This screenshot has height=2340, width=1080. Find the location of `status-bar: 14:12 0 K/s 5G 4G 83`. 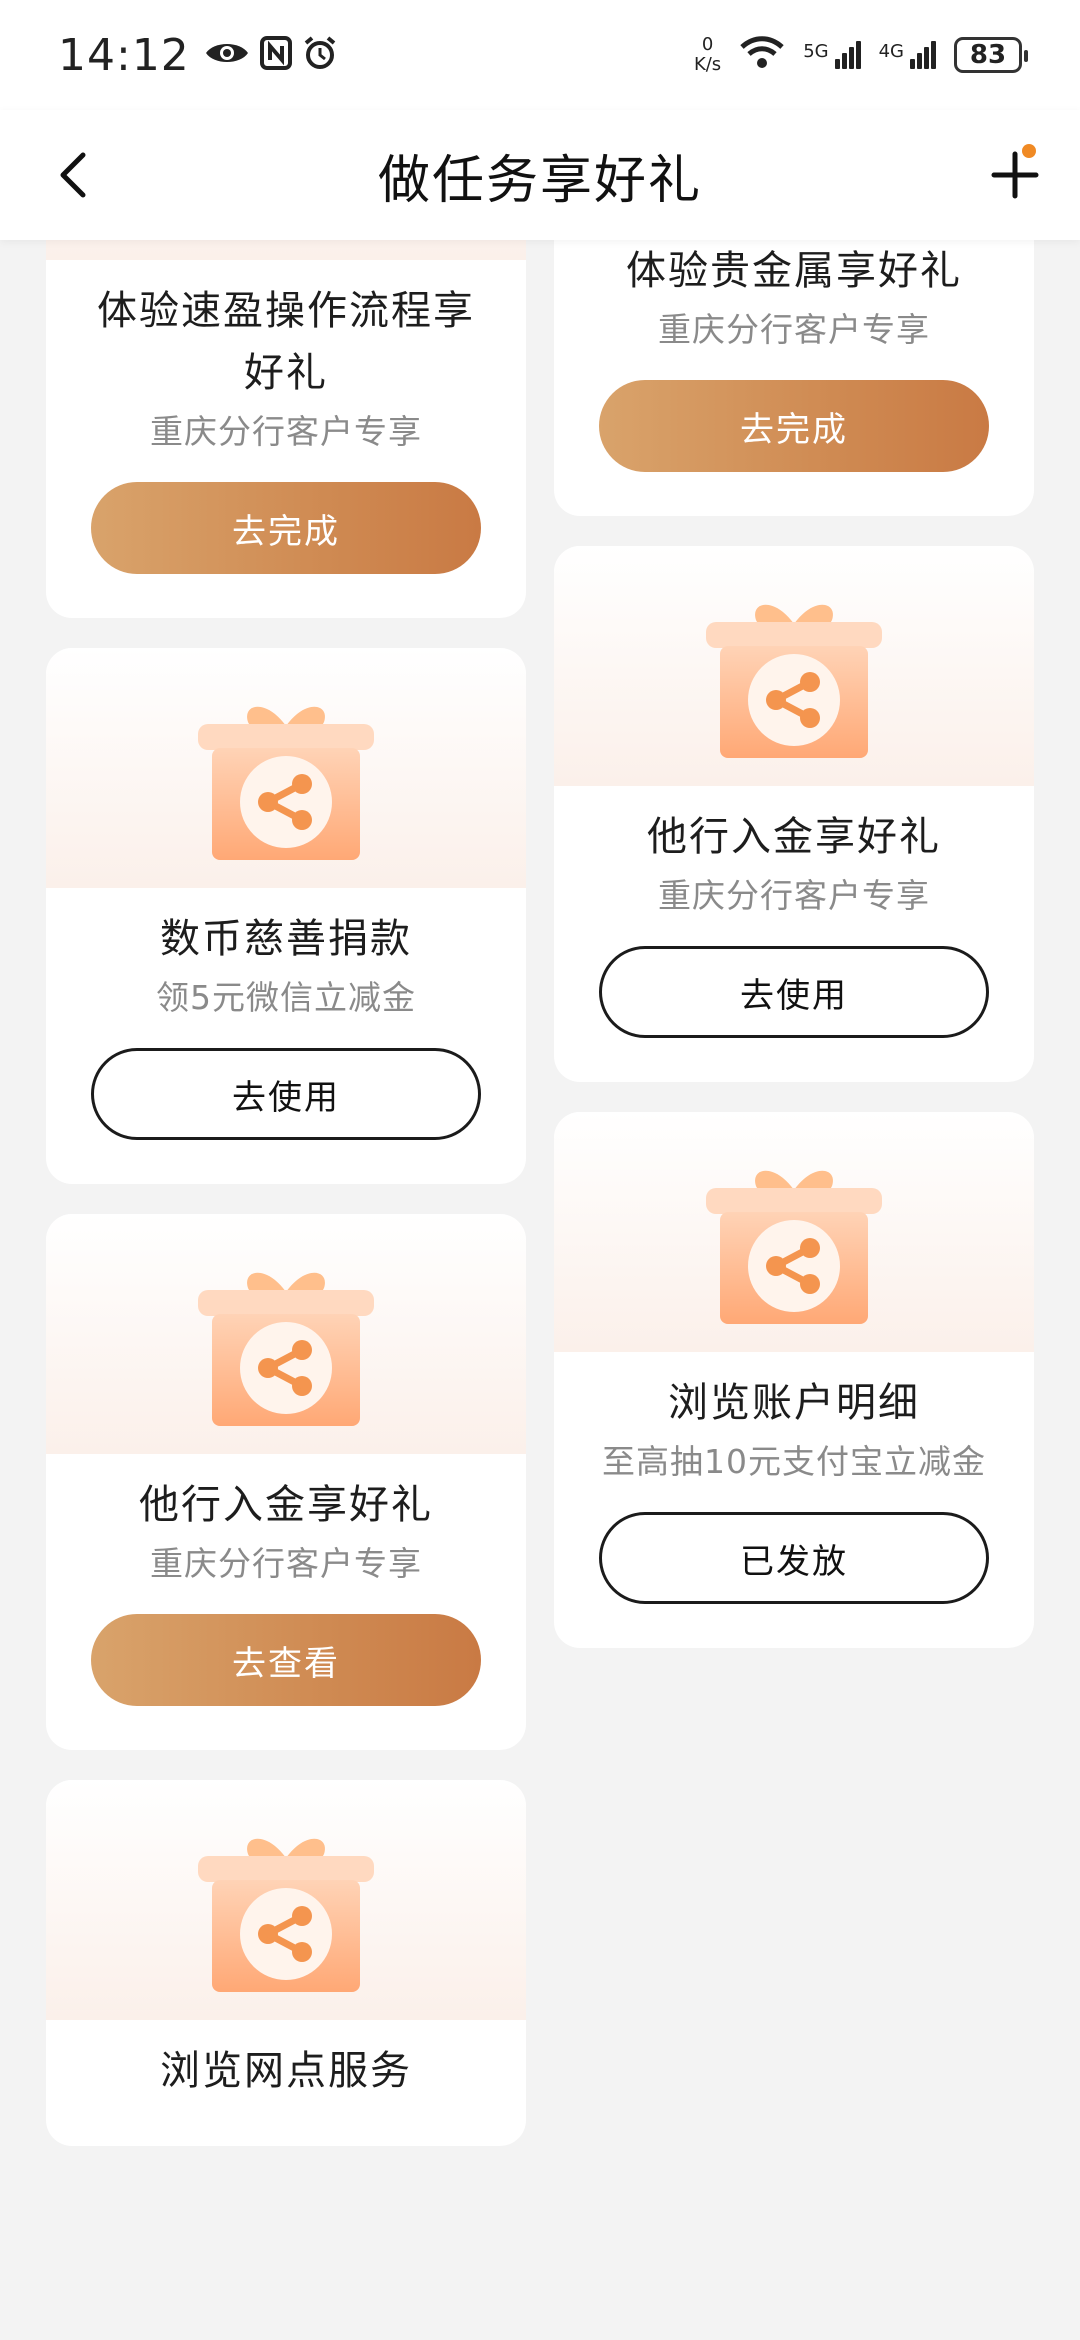

status-bar: 14:12 0 K/s 5G 4G 83 is located at coordinates (540, 55).